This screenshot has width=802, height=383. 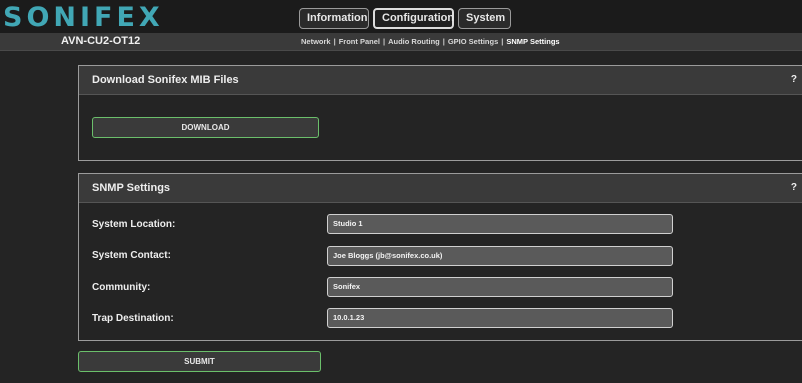 What do you see at coordinates (413, 18) in the screenshot?
I see `tab-configuration: Configuration` at bounding box center [413, 18].